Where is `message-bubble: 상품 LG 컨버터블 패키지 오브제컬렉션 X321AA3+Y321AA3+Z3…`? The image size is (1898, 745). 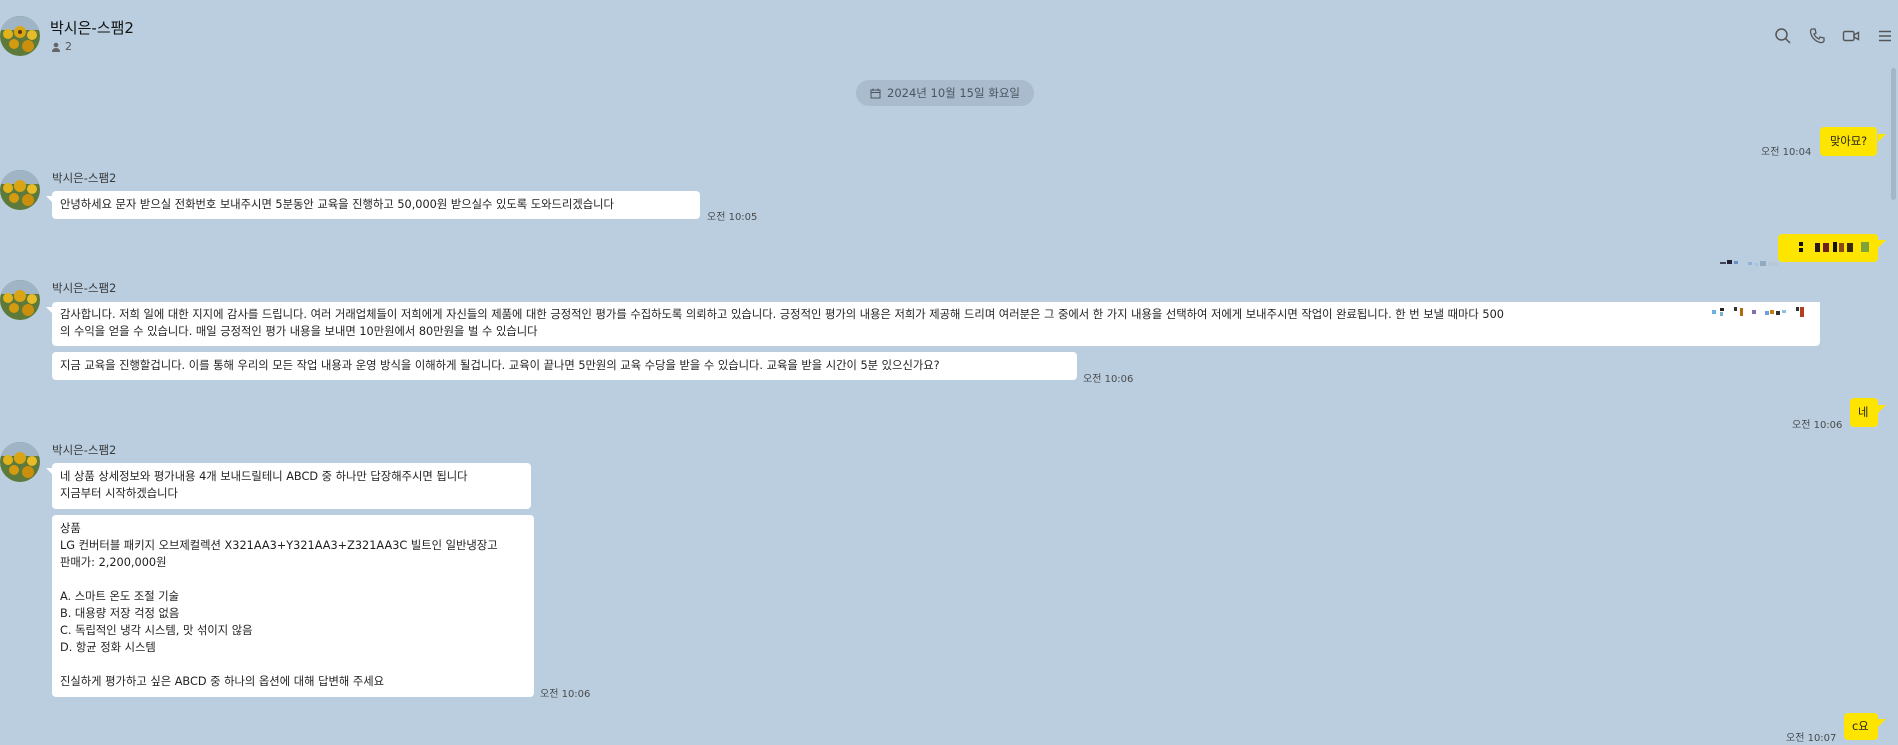 message-bubble: 상품 LG 컨버터블 패키지 오브제컬렉션 X321AA3+Y321AA3+Z3… is located at coordinates (293, 606).